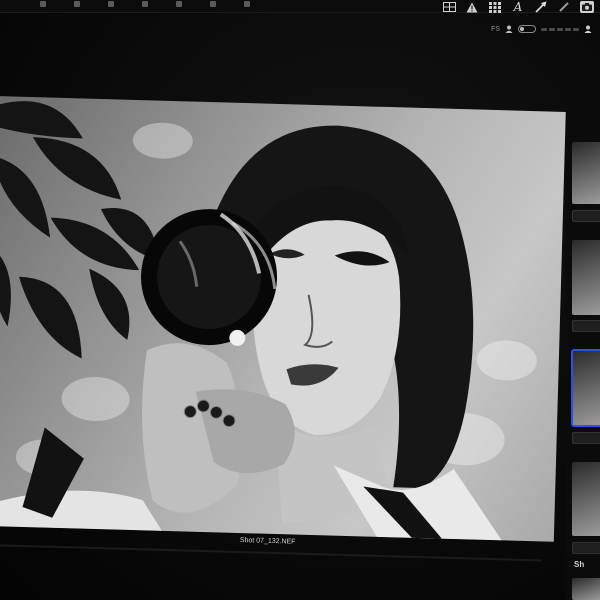 The width and height of the screenshot is (600, 600). What do you see at coordinates (564, 7) in the screenshot?
I see `brush-tool-icon` at bounding box center [564, 7].